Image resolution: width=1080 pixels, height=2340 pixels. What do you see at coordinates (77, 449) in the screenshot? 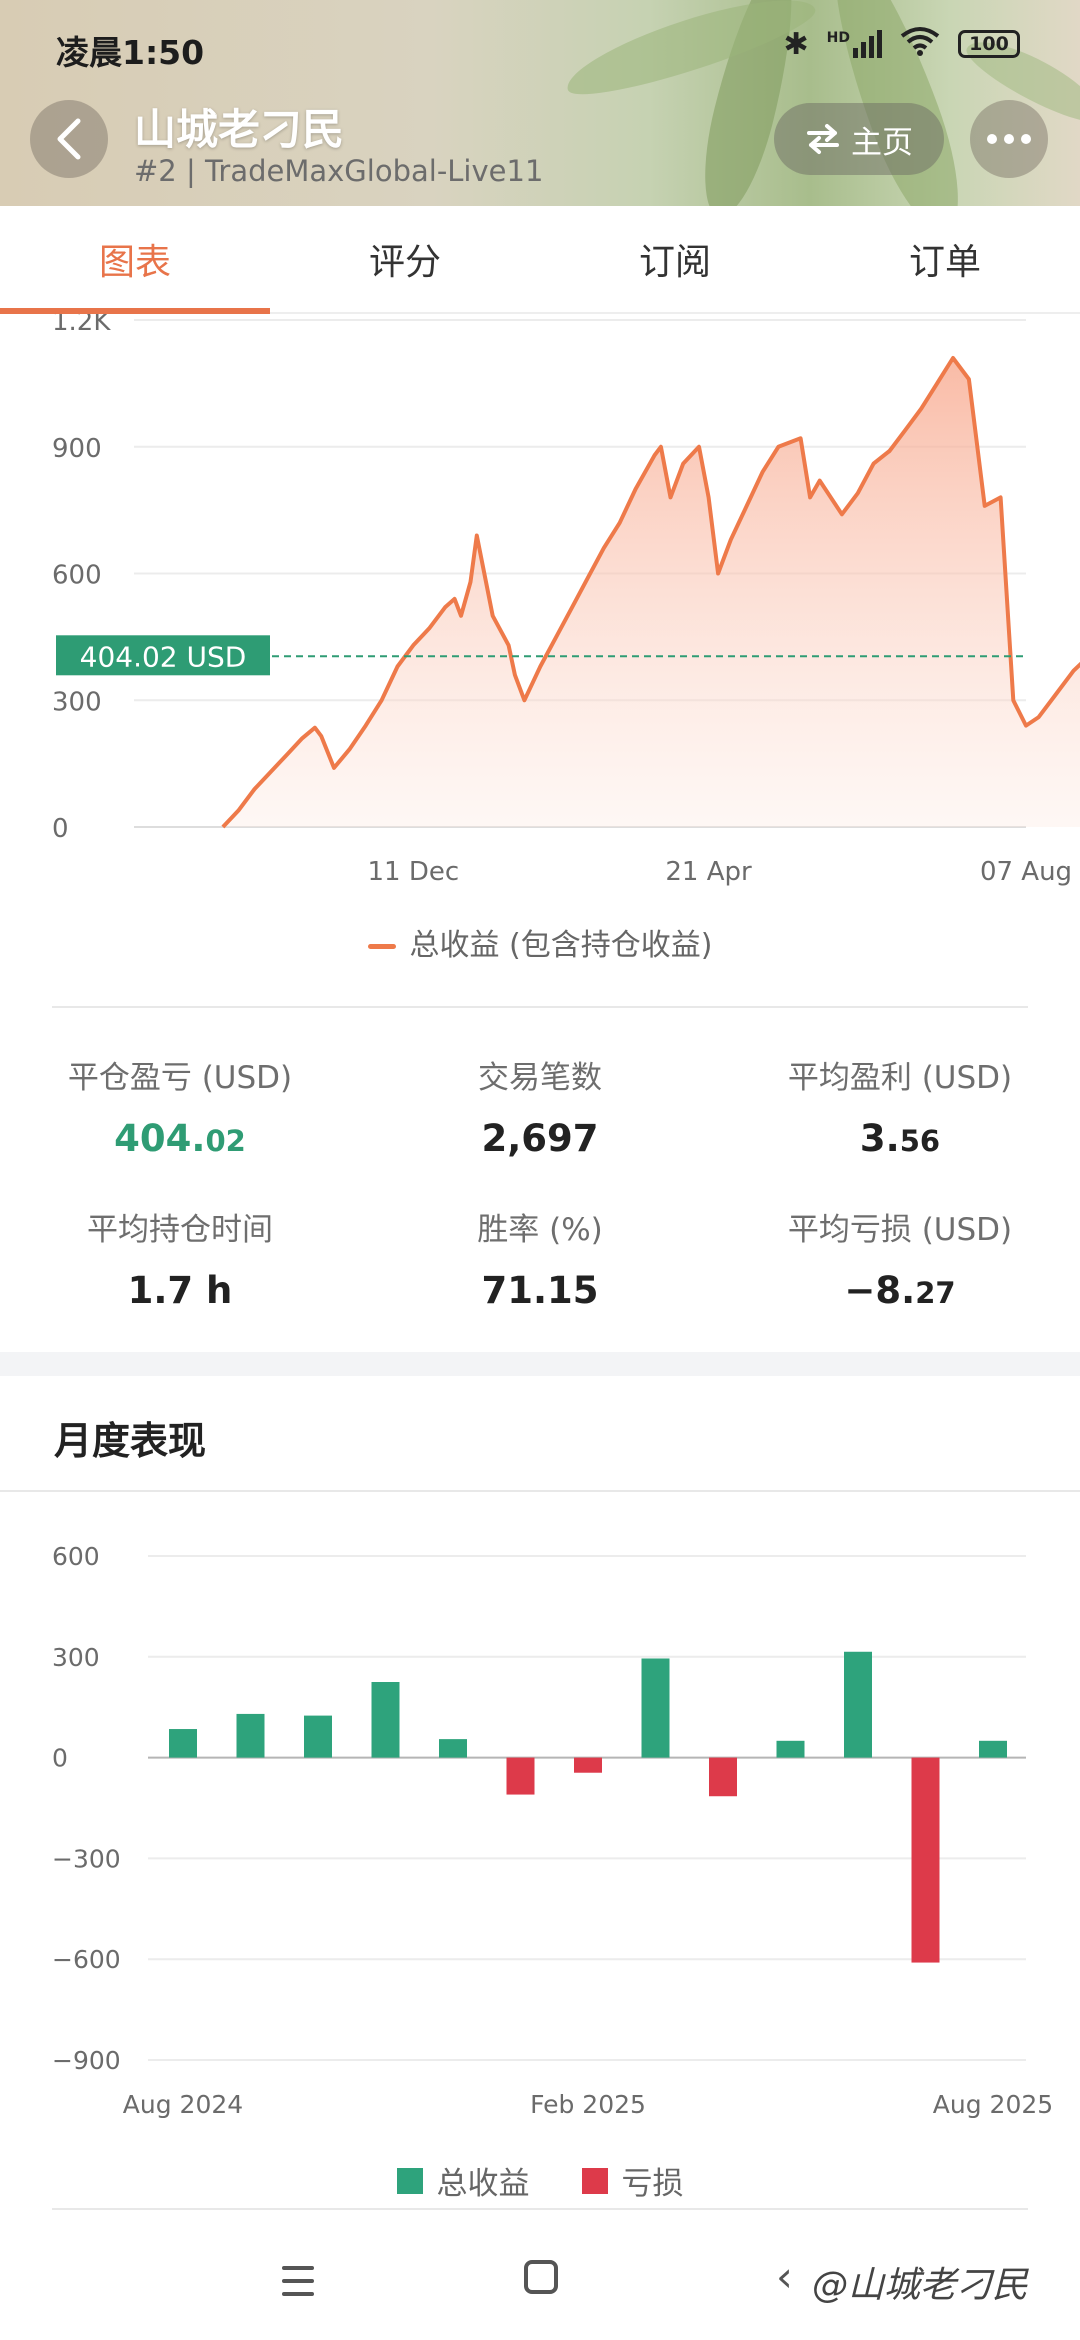
I see `y-tick-label: 900` at bounding box center [77, 449].